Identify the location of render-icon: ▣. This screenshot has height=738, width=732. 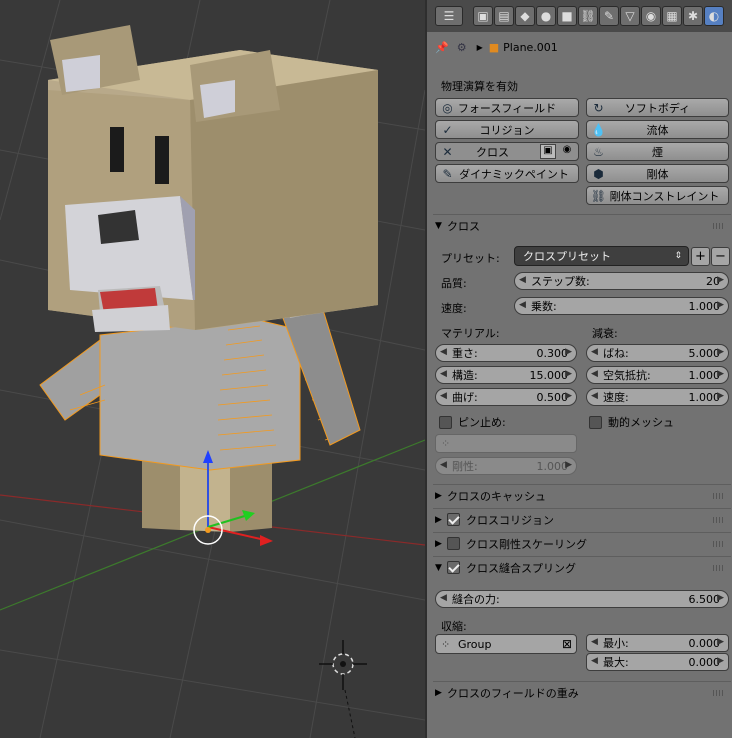
(483, 16).